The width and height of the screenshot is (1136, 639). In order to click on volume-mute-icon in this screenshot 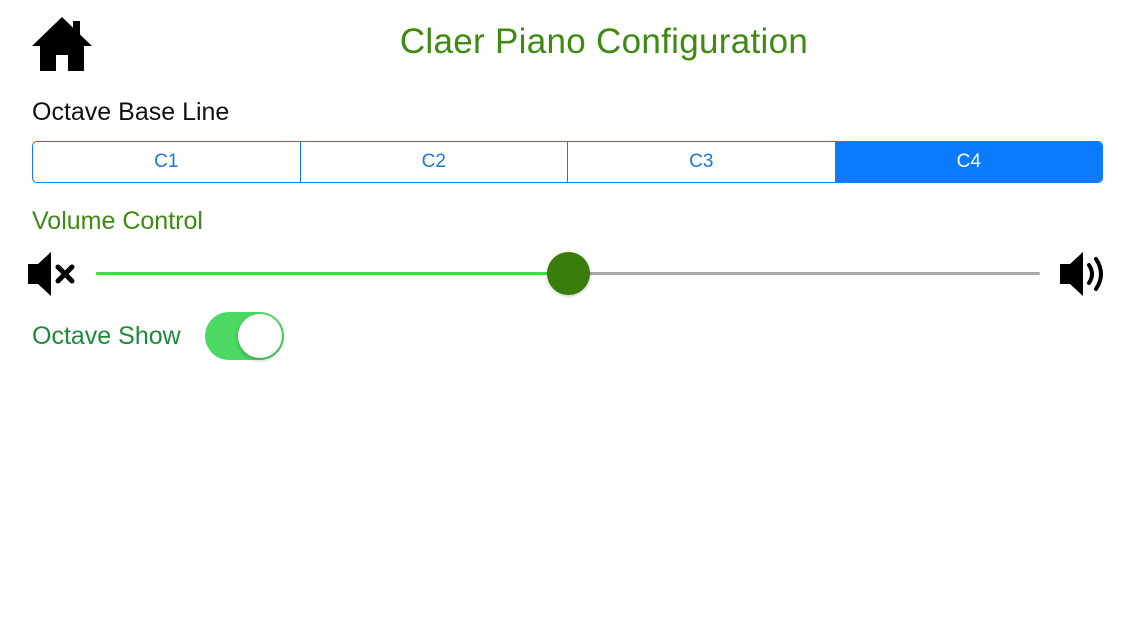, I will do `click(52, 274)`.